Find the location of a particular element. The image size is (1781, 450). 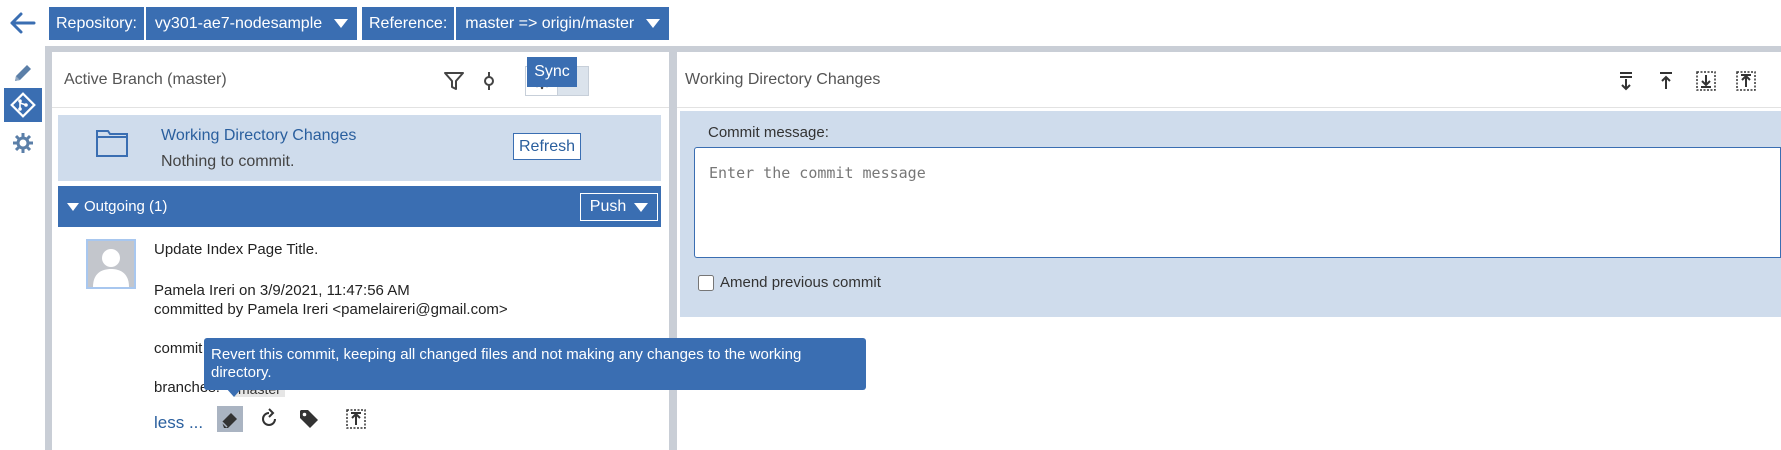

outgoing-label: Outgoing (1) is located at coordinates (126, 206).